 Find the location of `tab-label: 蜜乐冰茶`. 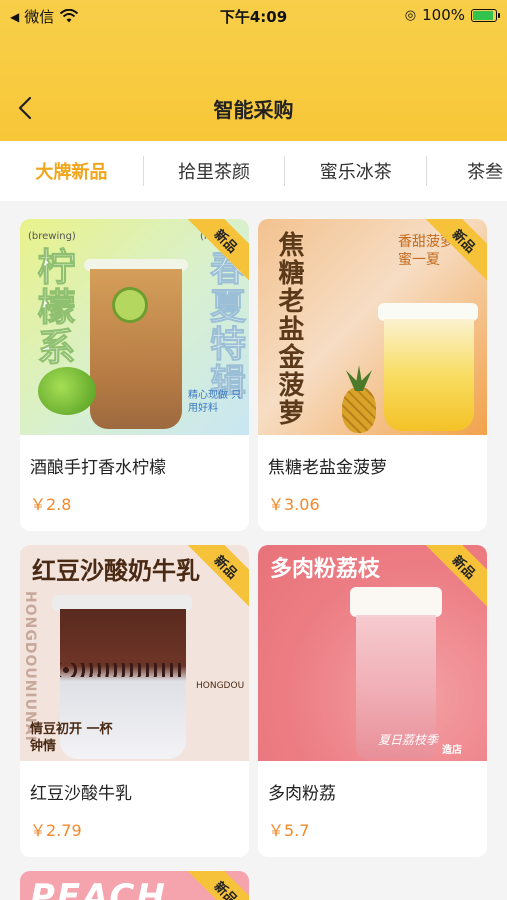

tab-label: 蜜乐冰茶 is located at coordinates (355, 172).